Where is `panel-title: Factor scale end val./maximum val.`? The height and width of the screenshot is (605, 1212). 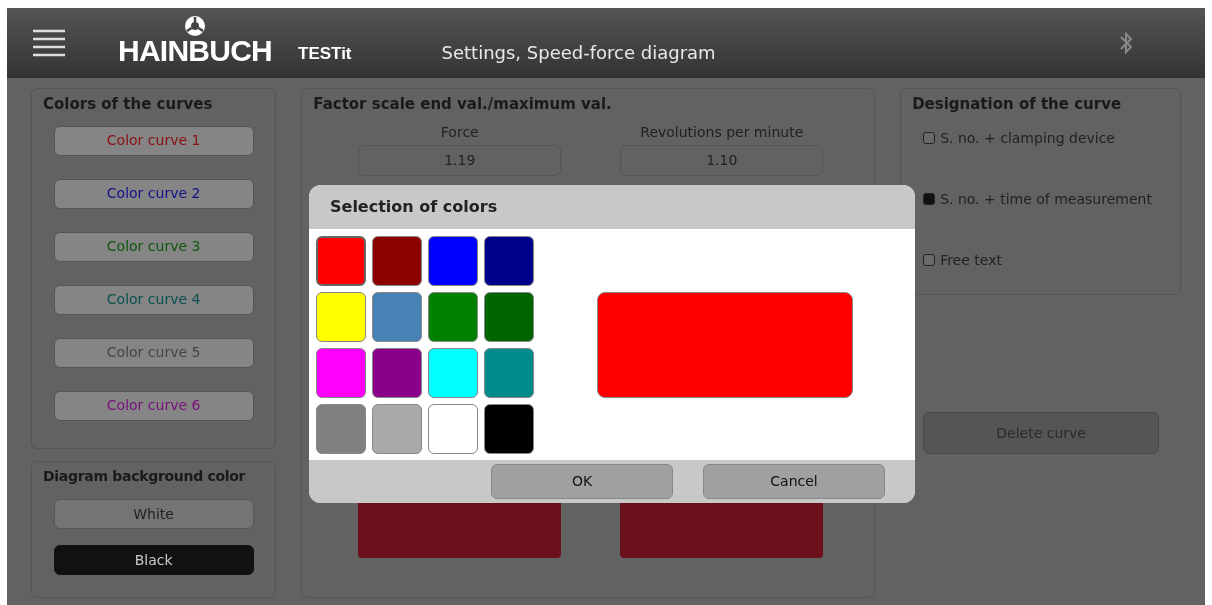 panel-title: Factor scale end val./maximum val. is located at coordinates (463, 104).